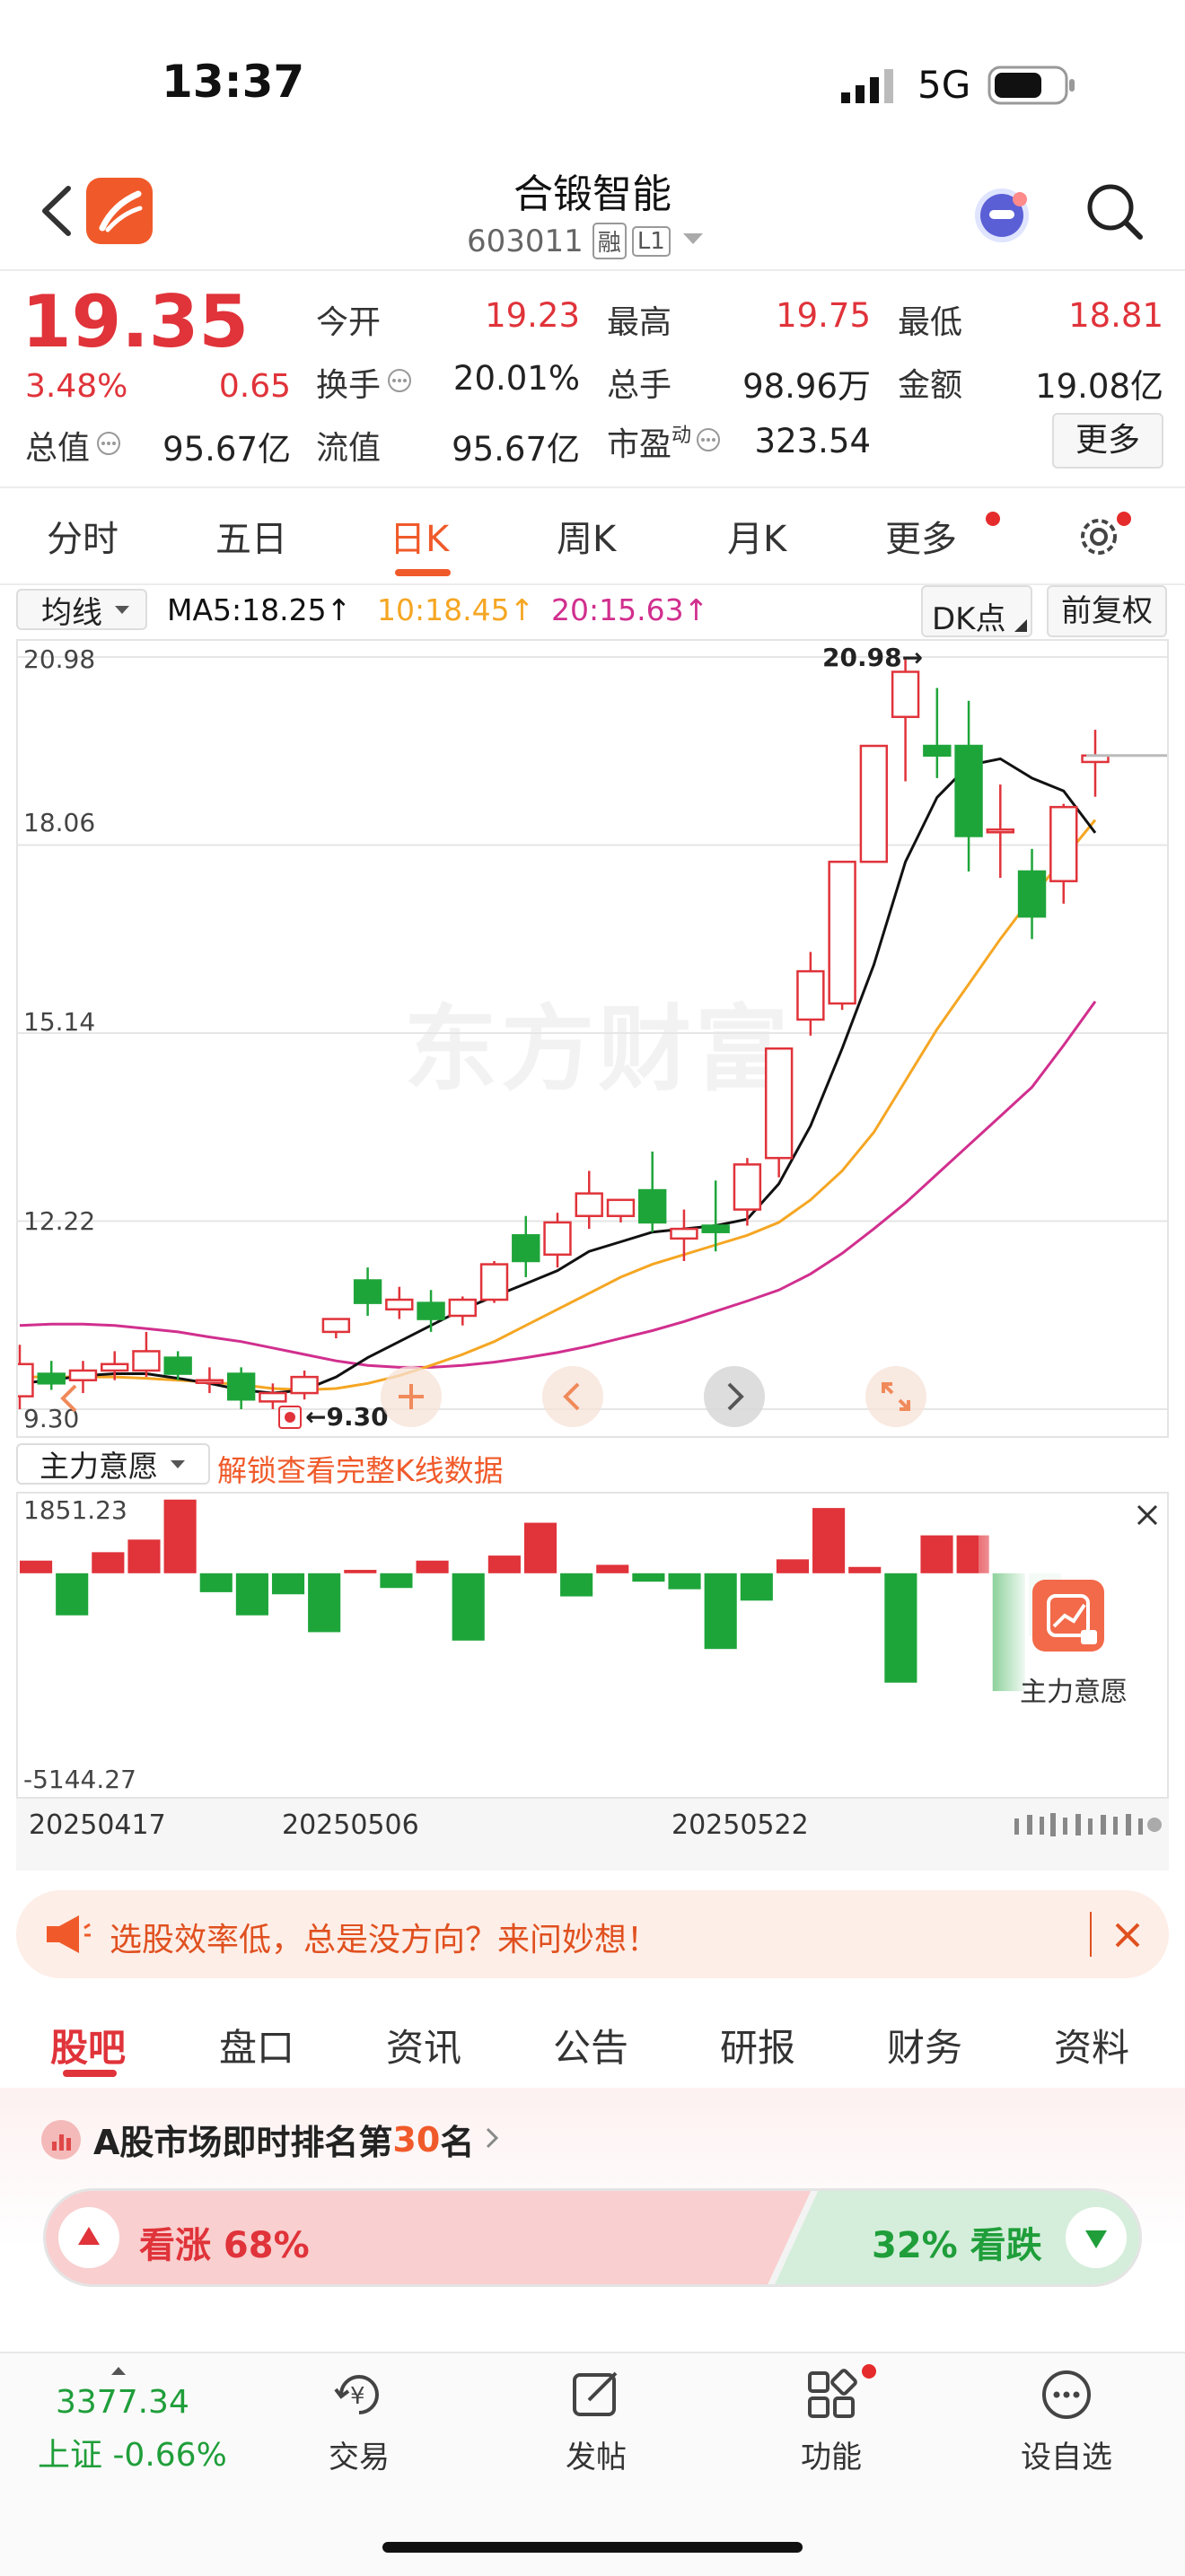 The height and width of the screenshot is (2576, 1185). I want to click on nav-functions: 功能, so click(831, 2454).